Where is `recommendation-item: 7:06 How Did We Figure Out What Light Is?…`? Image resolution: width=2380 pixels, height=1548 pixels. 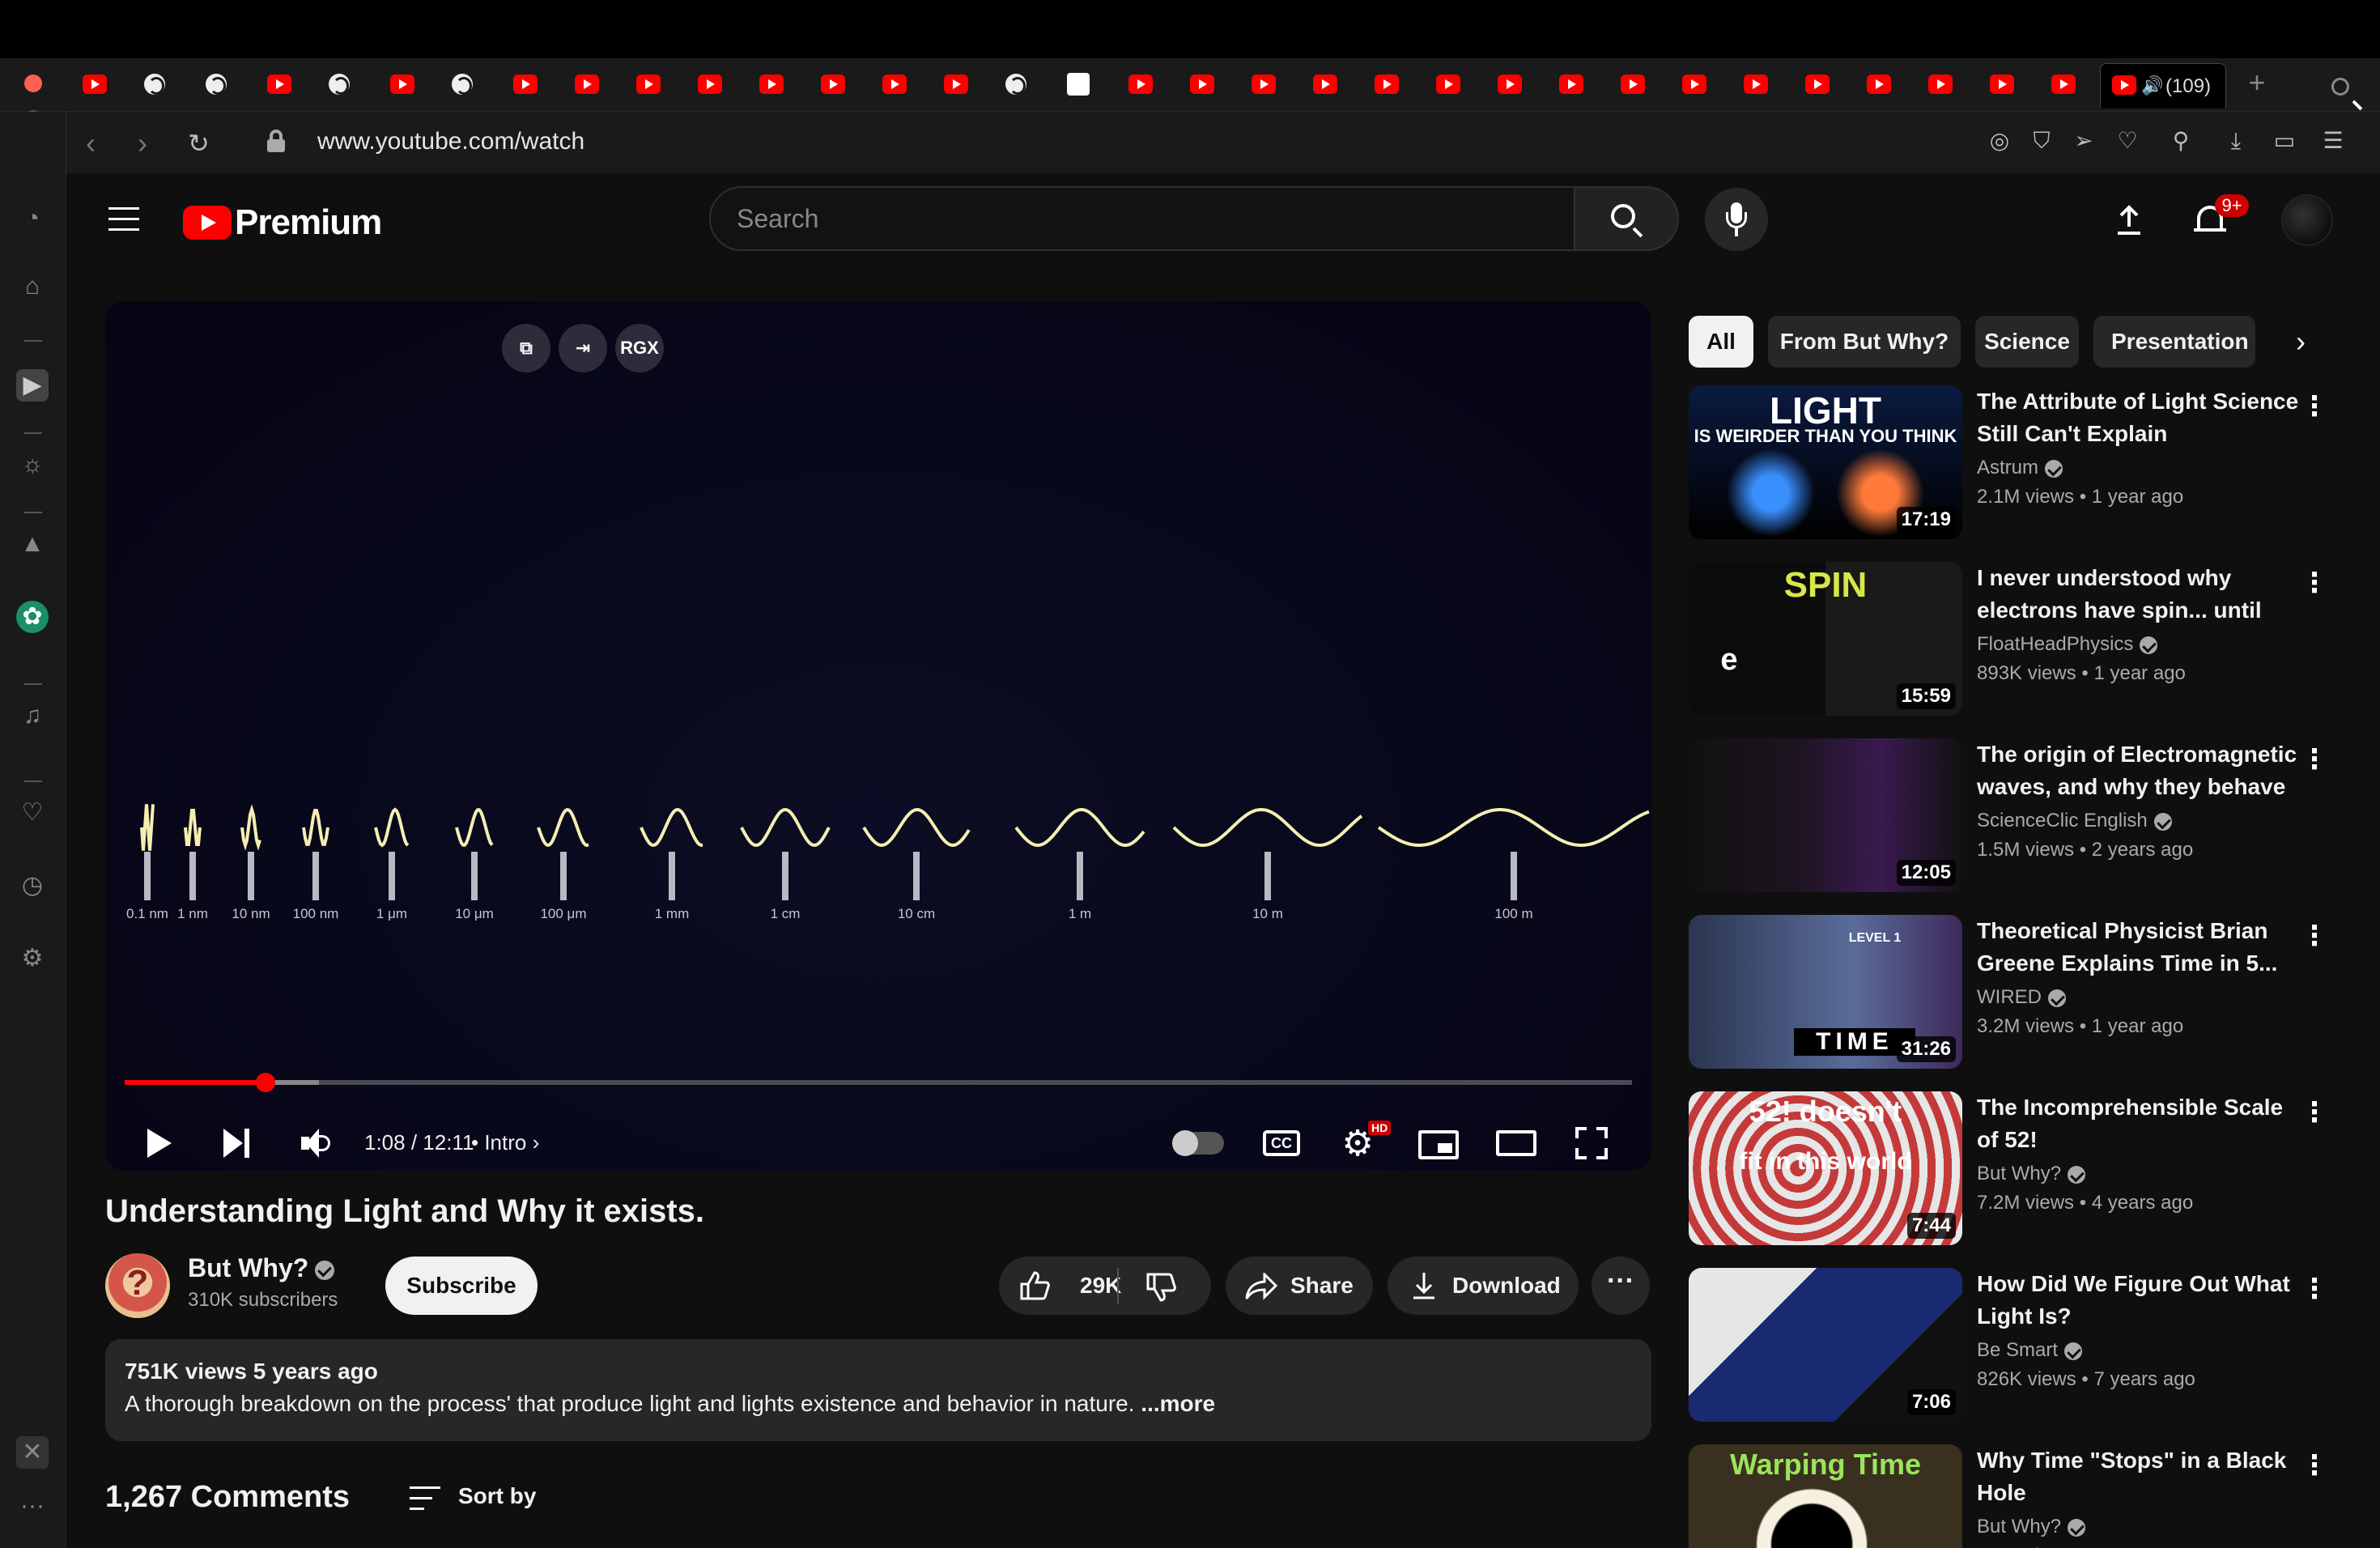 recommendation-item: 7:06 How Did We Figure Out What Light Is?… is located at coordinates (2008, 1345).